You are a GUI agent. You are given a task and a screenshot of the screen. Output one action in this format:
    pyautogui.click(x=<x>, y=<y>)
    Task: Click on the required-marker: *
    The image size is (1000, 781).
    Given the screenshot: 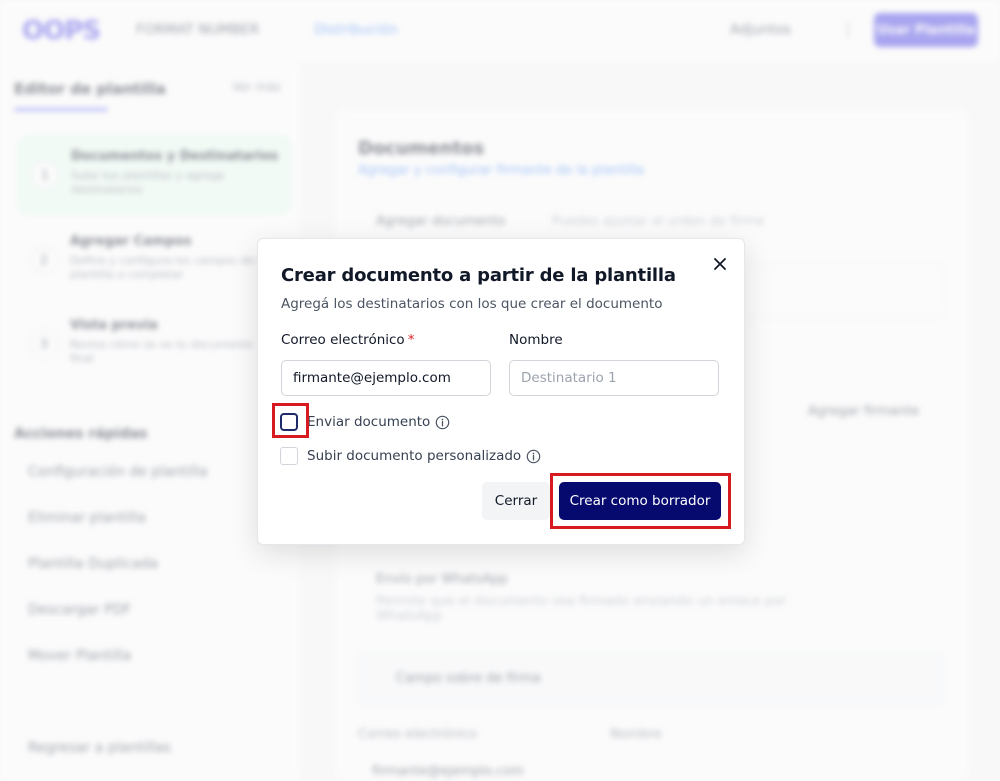 What is the action you would take?
    pyautogui.click(x=411, y=340)
    